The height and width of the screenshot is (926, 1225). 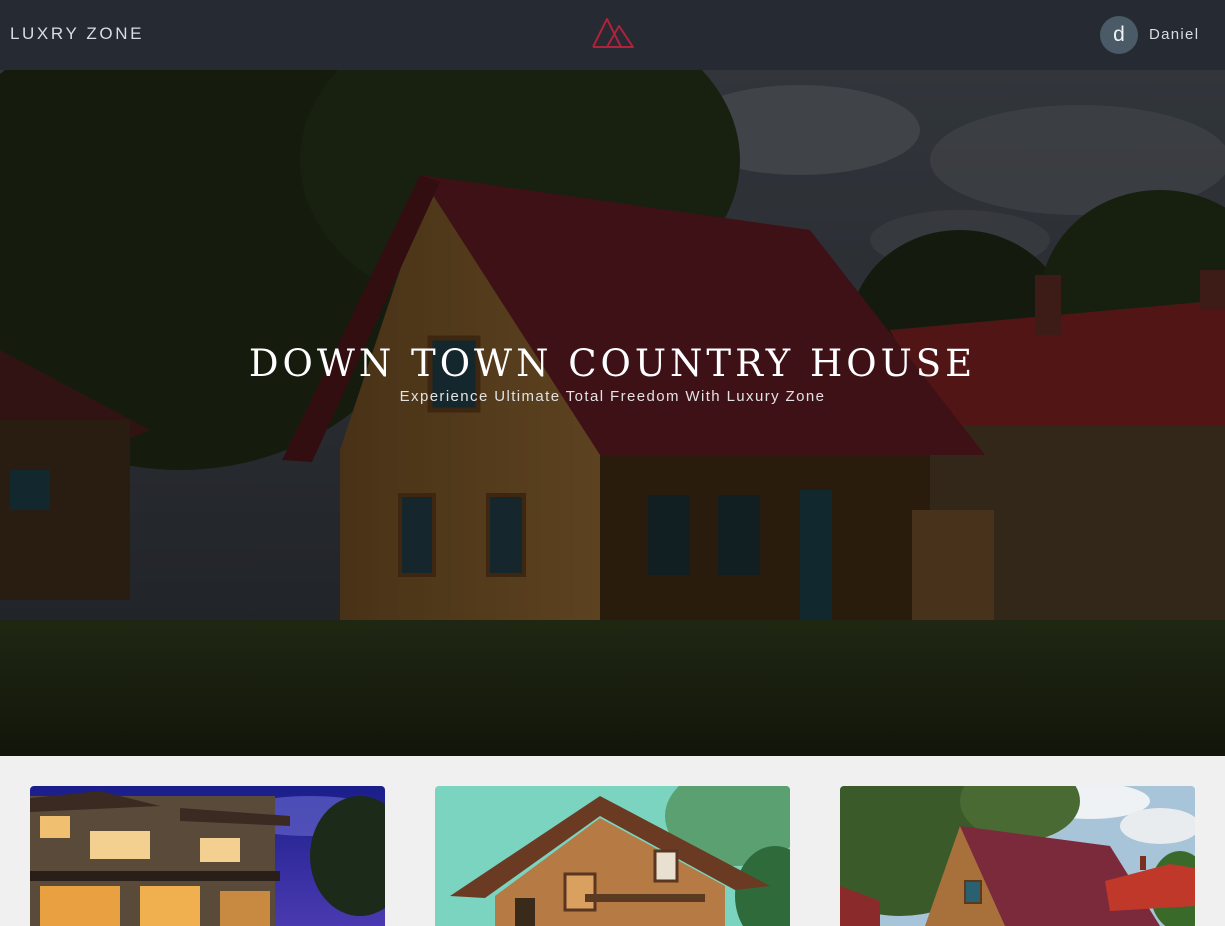 I want to click on modern-house-night-photo, so click(x=207, y=856).